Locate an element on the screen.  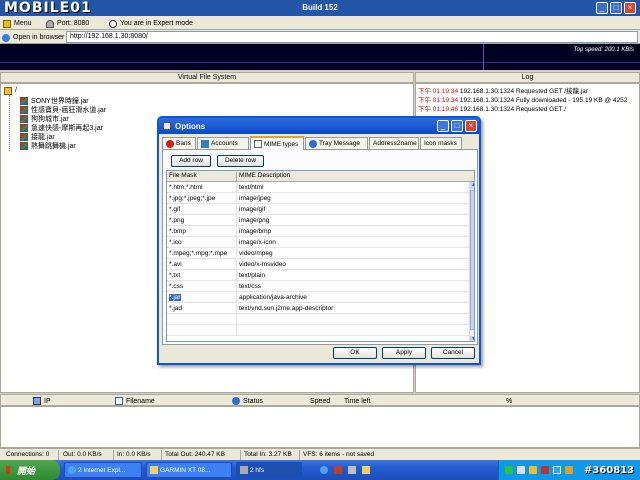
file-mask-cell: *.mpeg;*.mpg;*.mpe is located at coordinates (201, 253).